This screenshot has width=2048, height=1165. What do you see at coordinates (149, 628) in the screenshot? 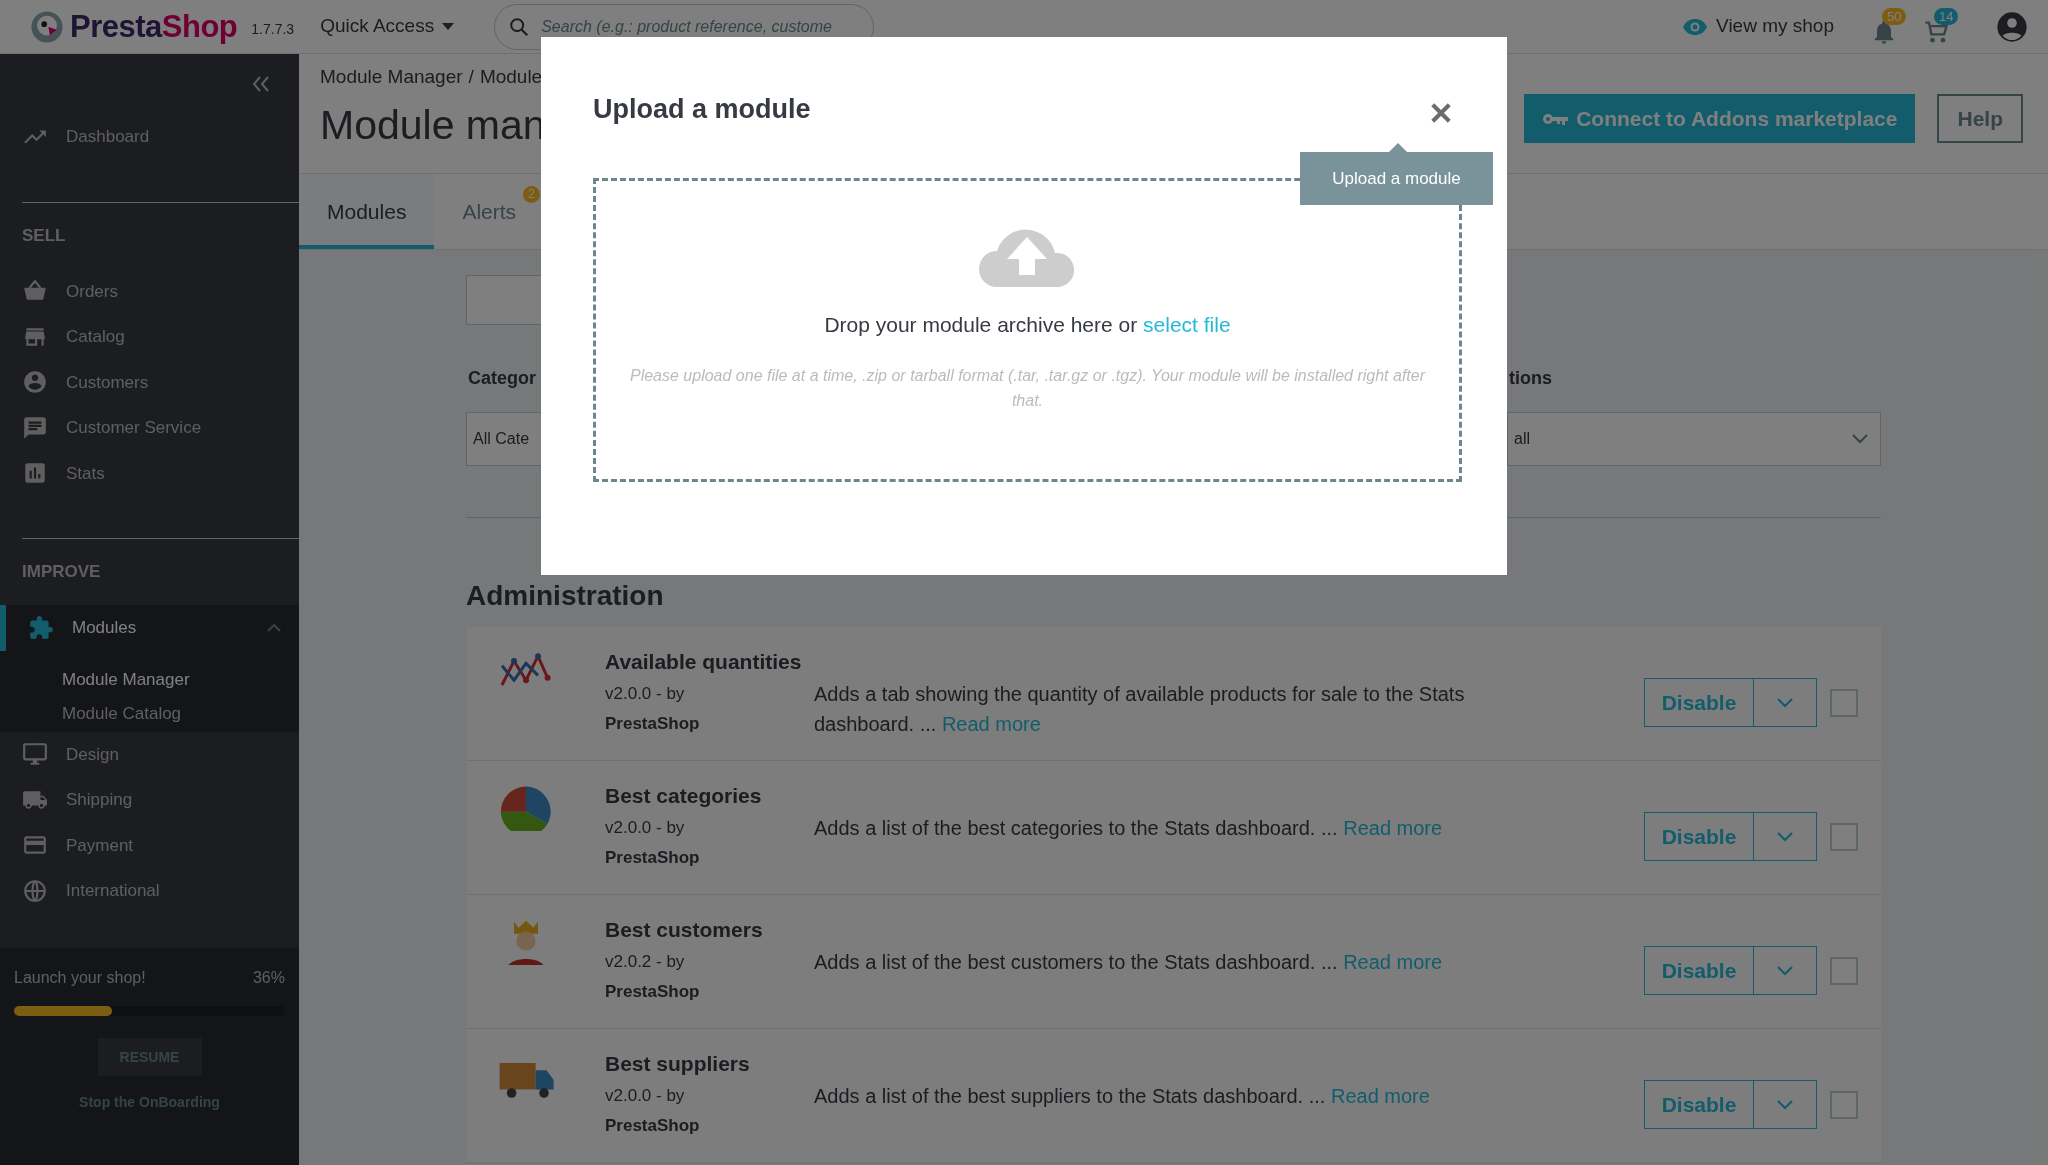
I see `sidebar-item: Modules` at bounding box center [149, 628].